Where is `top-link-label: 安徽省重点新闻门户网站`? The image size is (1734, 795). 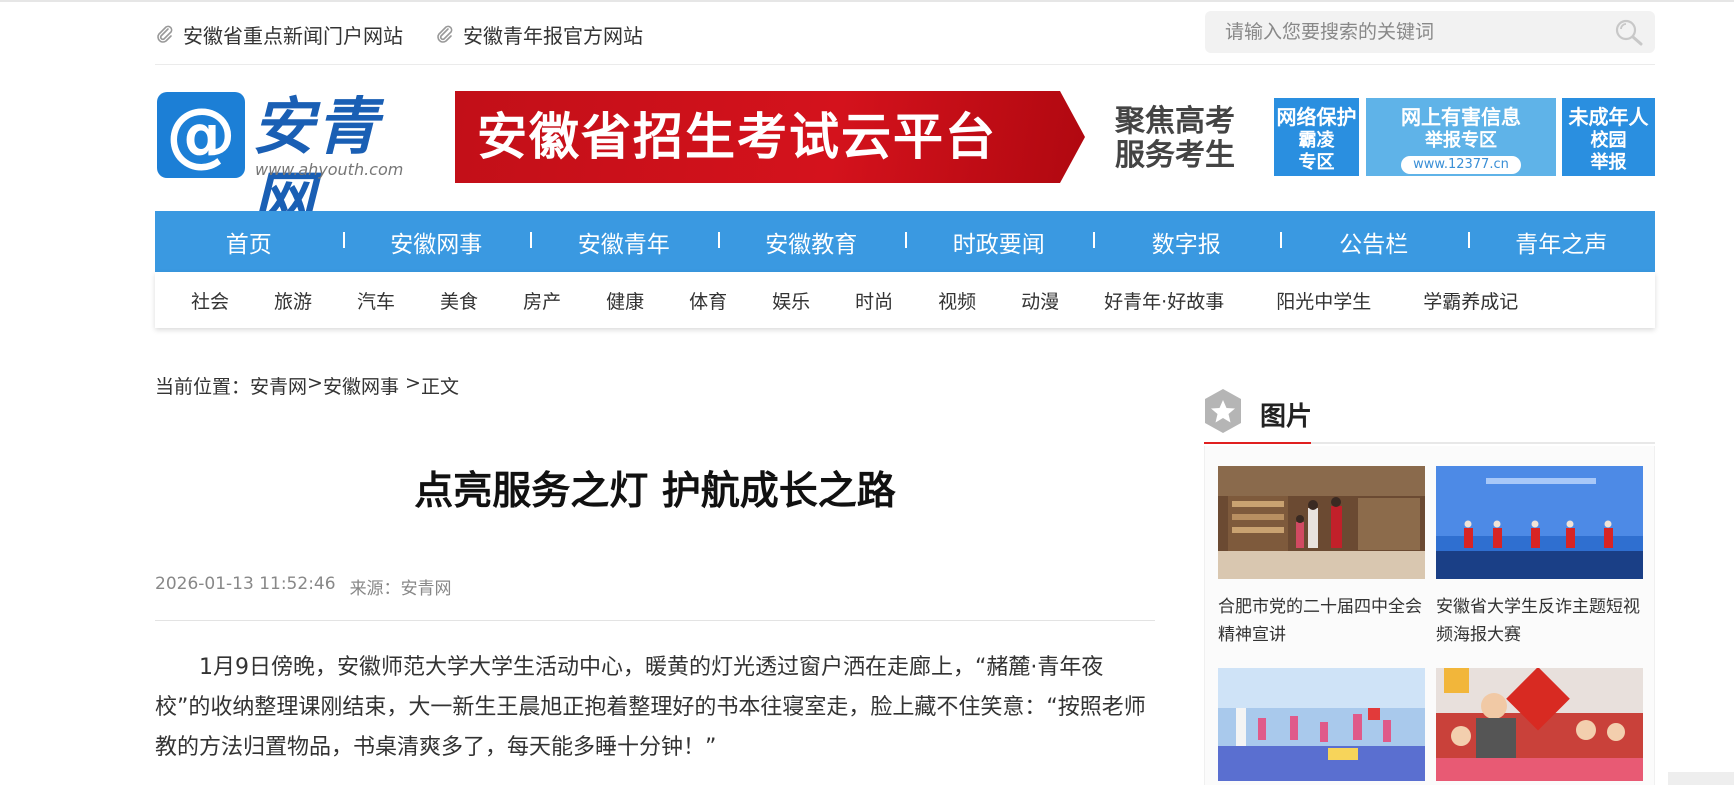 top-link-label: 安徽省重点新闻门户网站 is located at coordinates (293, 35).